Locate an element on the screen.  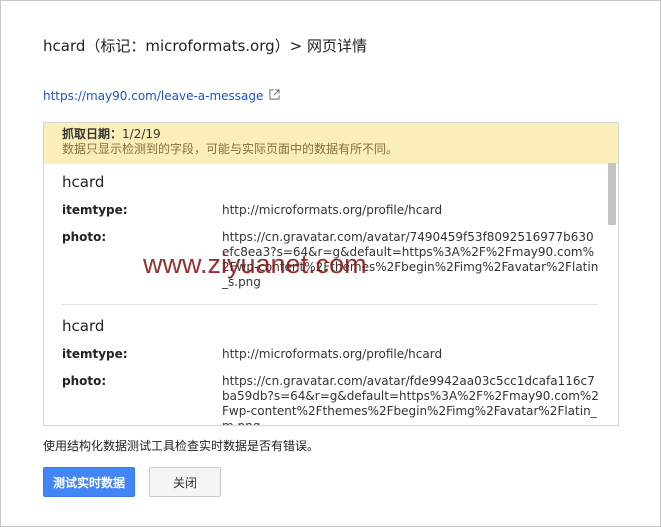
structured-data-hint: 使用结构化数据测试工具检查实时数据是否有错误。 is located at coordinates (181, 446).